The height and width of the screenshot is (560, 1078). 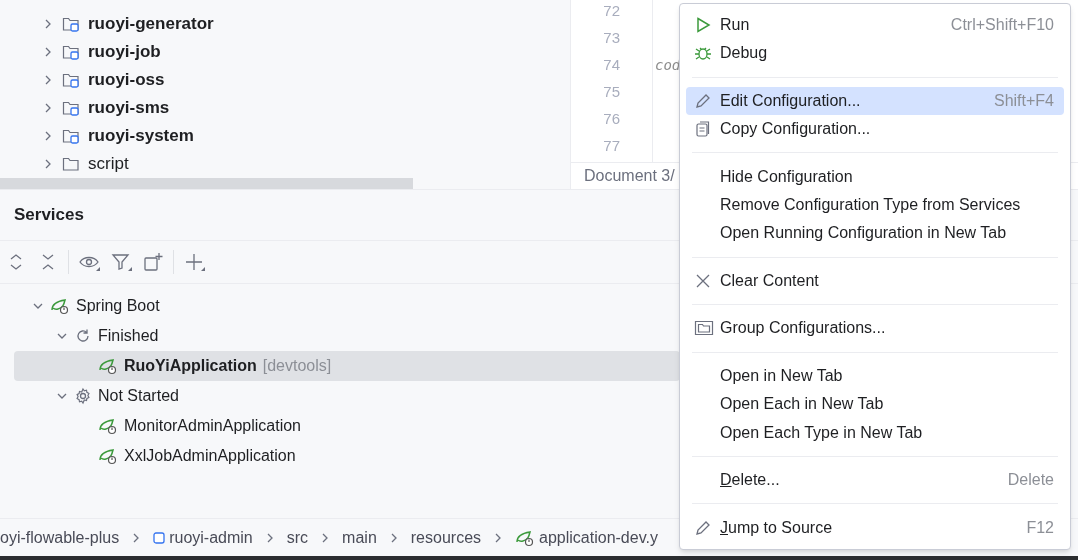 What do you see at coordinates (285, 52) in the screenshot?
I see `project-tree-row: ruoyi-job` at bounding box center [285, 52].